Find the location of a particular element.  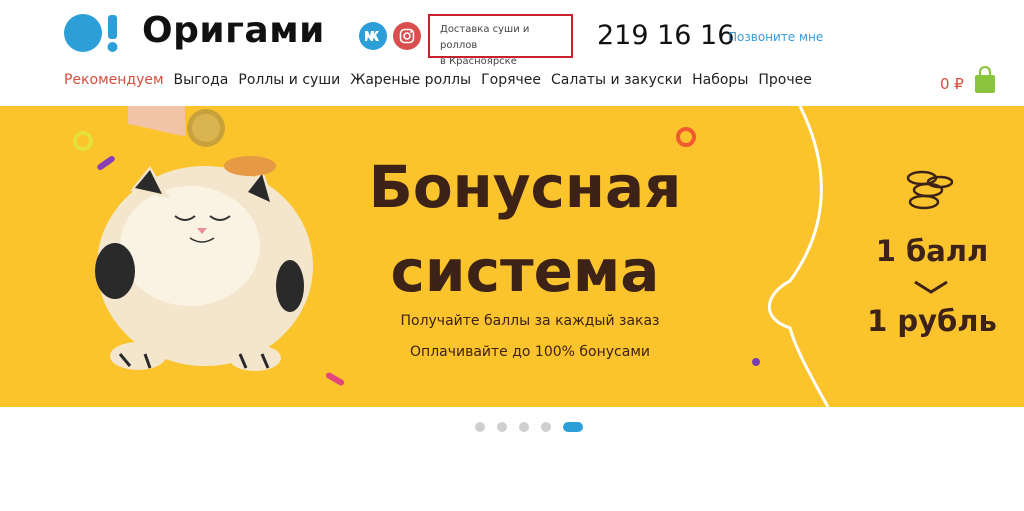

banner-headline-1: Бонусная is located at coordinates (525, 187).